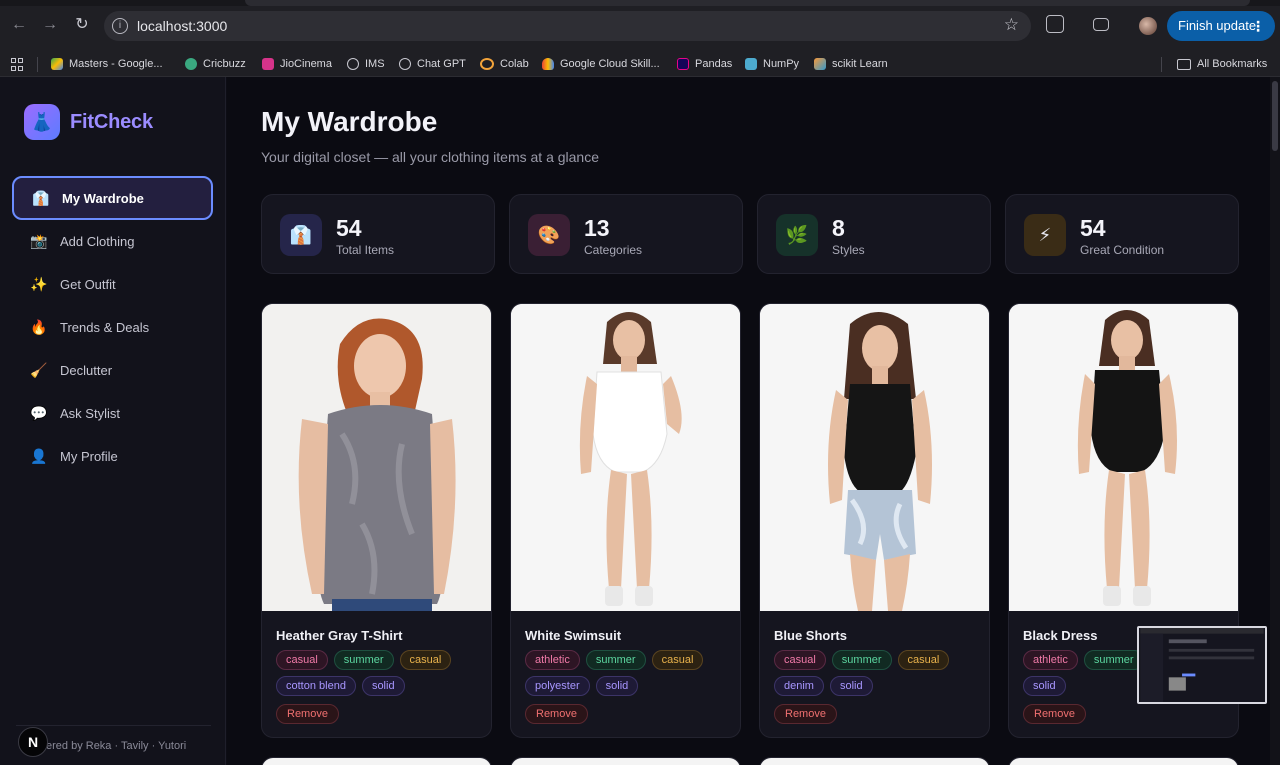  What do you see at coordinates (851, 64) in the screenshot?
I see `bookmark-scikit-learn: scikit Learn` at bounding box center [851, 64].